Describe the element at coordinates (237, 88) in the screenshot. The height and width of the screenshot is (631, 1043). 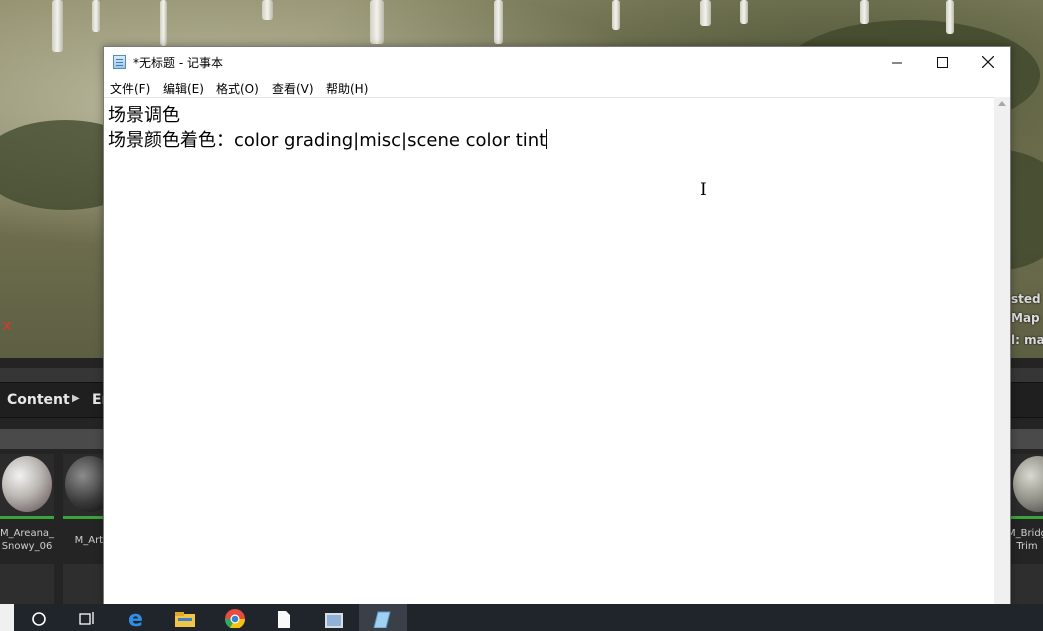
I see `menu-format: 格式(O)` at that location.